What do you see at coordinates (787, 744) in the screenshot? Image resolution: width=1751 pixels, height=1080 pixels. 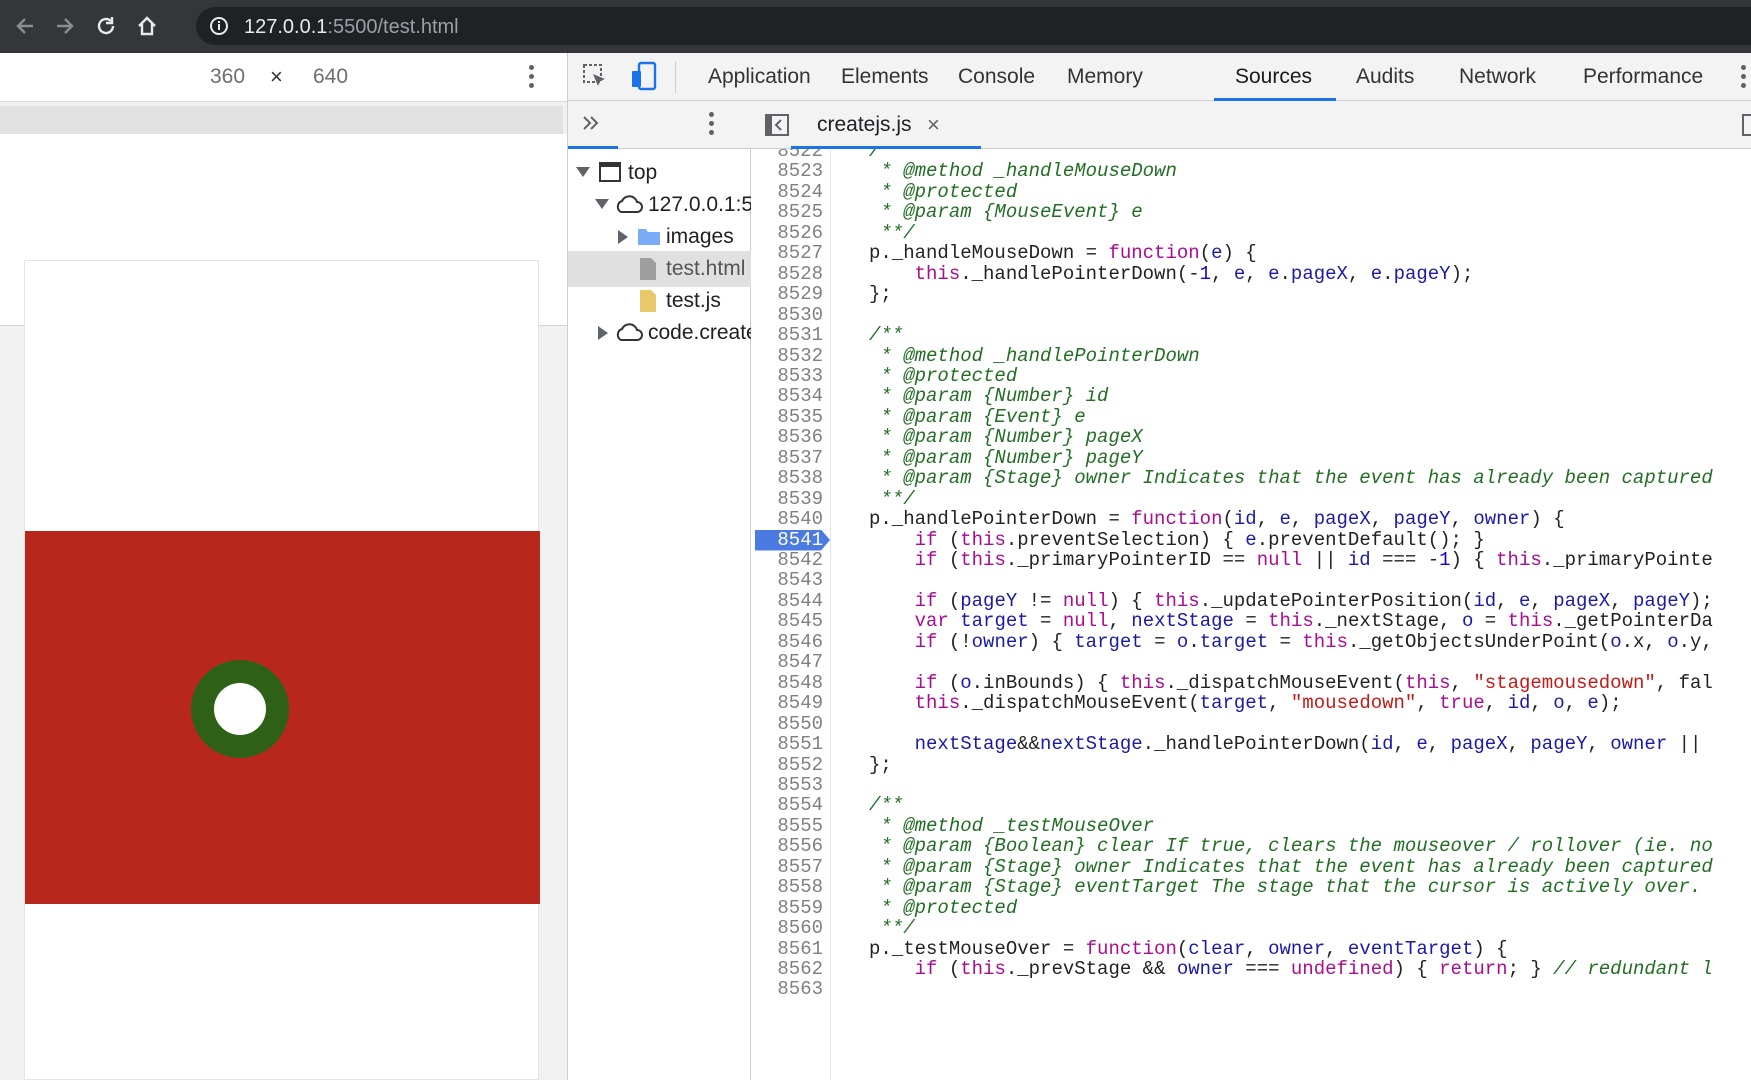 I see `line-number: 8551` at bounding box center [787, 744].